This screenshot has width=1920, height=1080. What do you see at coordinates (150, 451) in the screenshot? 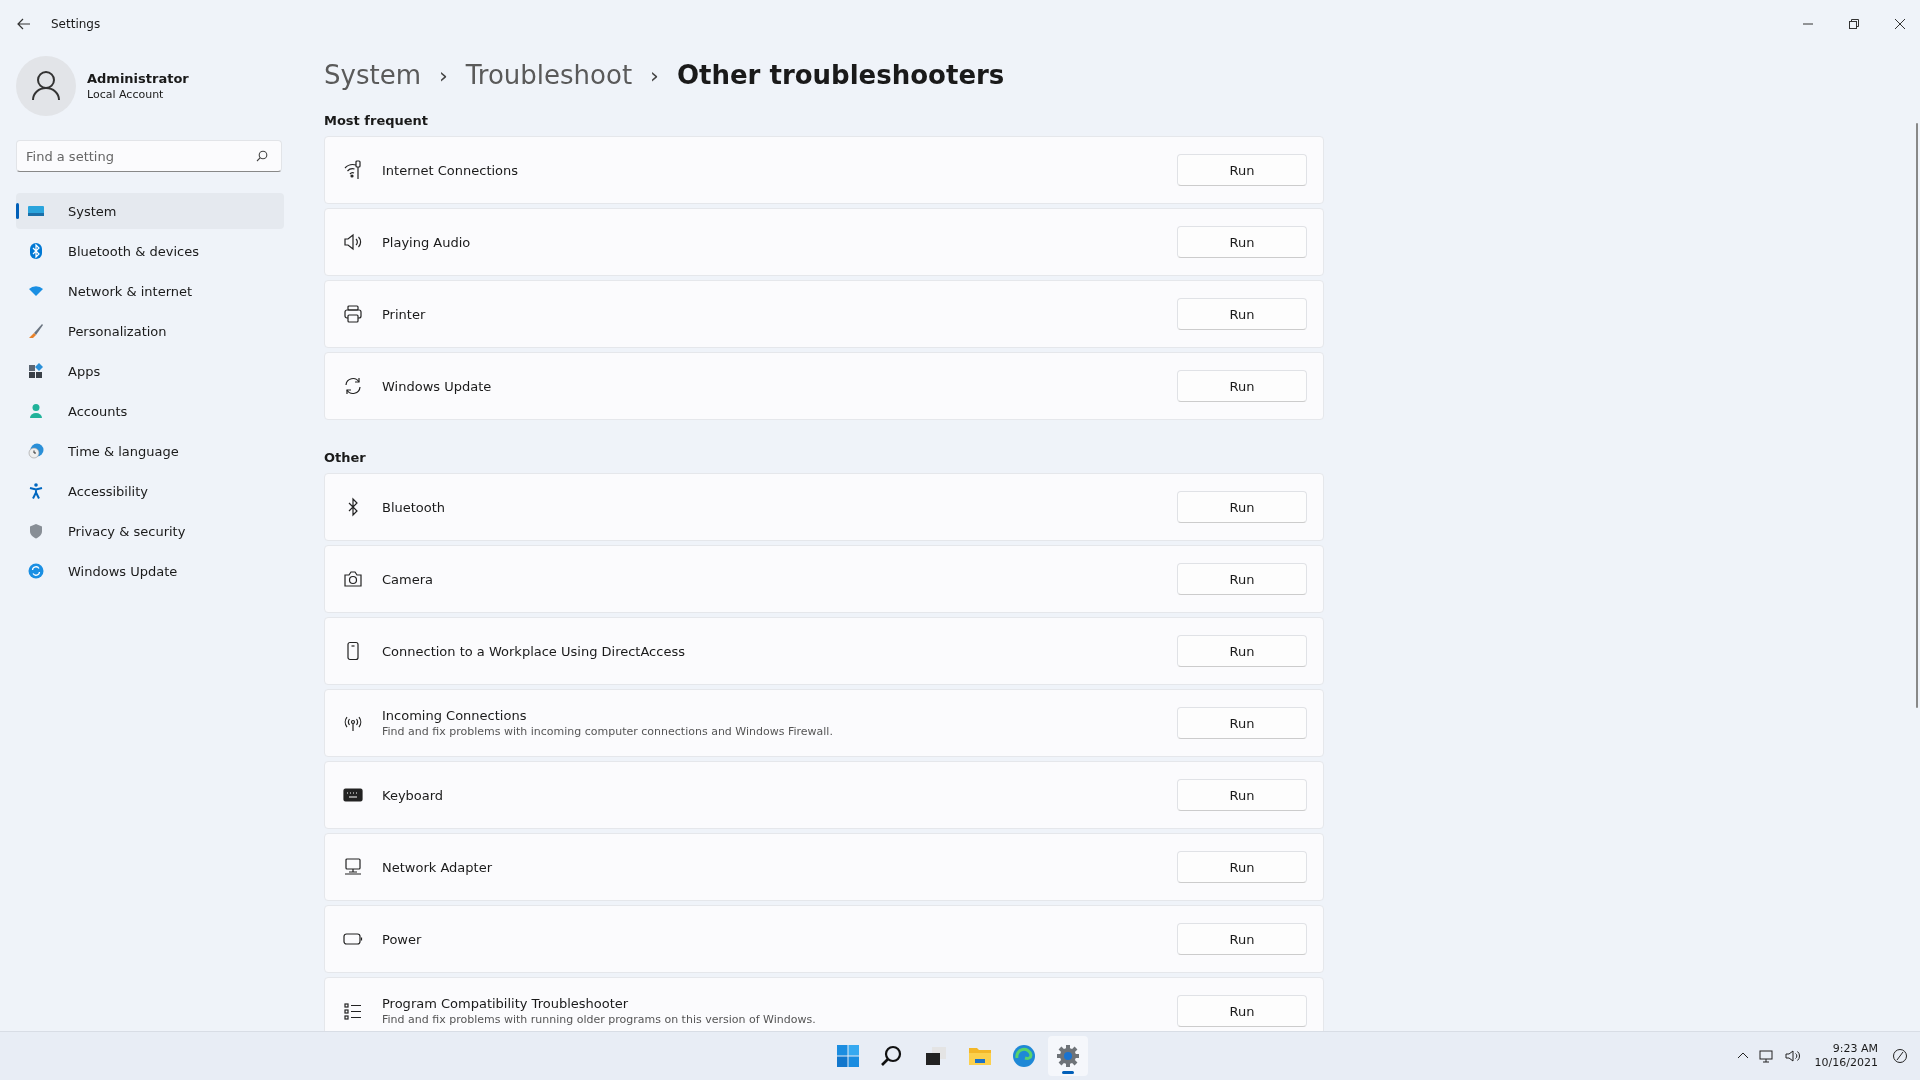
I see `sidebar-item: Time & language` at bounding box center [150, 451].